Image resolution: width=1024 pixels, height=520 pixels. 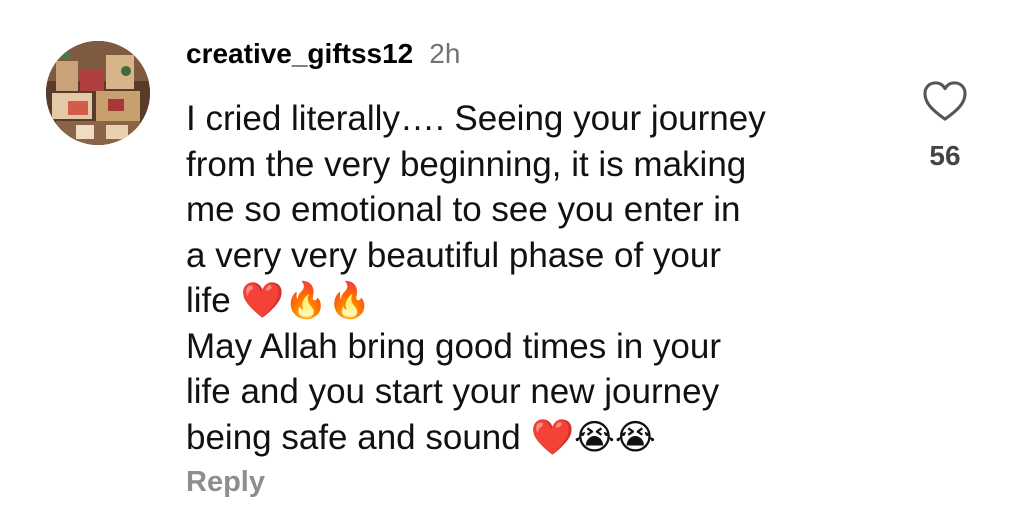 I want to click on gift-basket-avatar-icon, so click(x=98, y=93).